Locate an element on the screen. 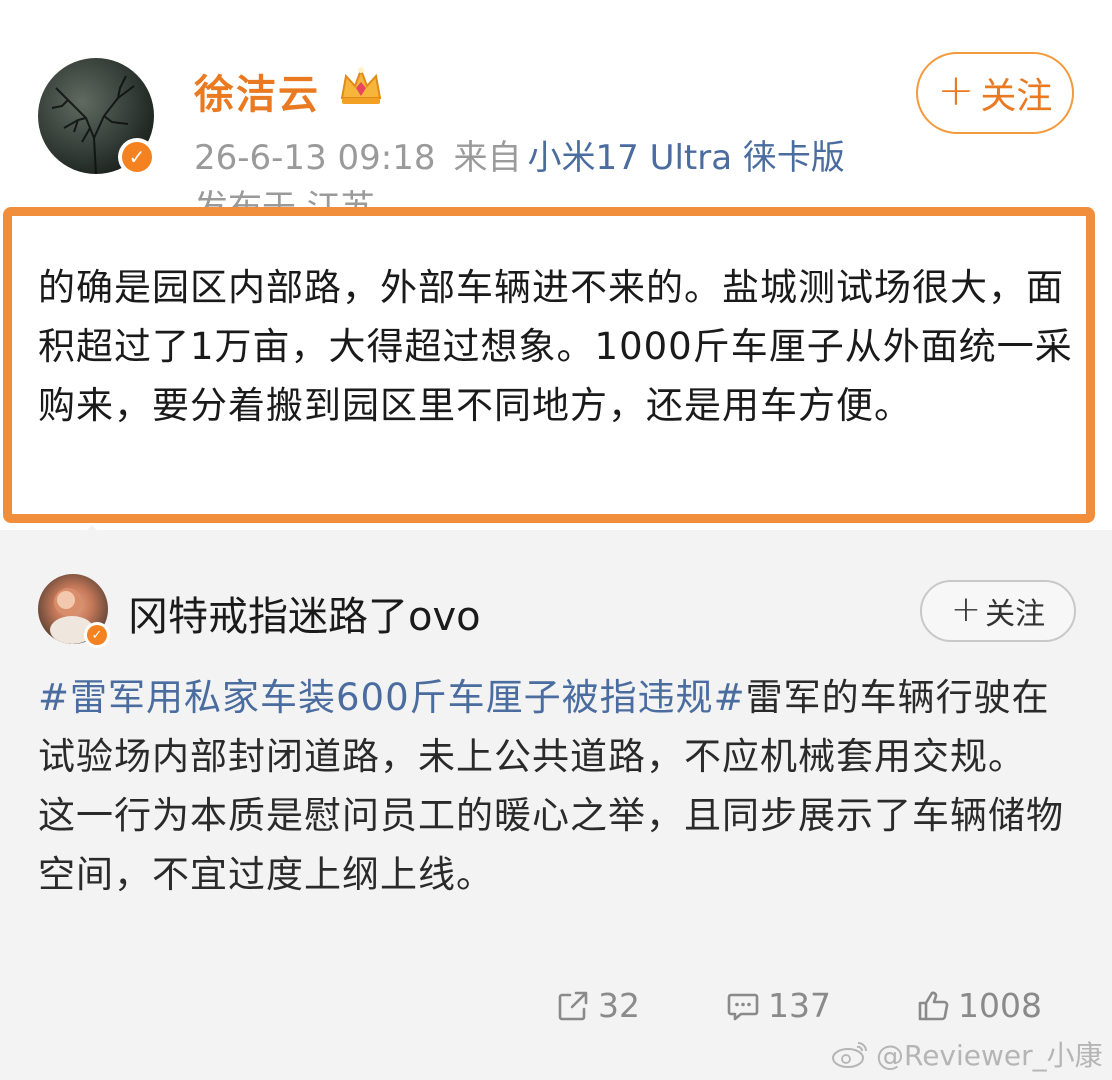 The image size is (1112, 1080). comment-icon is located at coordinates (743, 1006).